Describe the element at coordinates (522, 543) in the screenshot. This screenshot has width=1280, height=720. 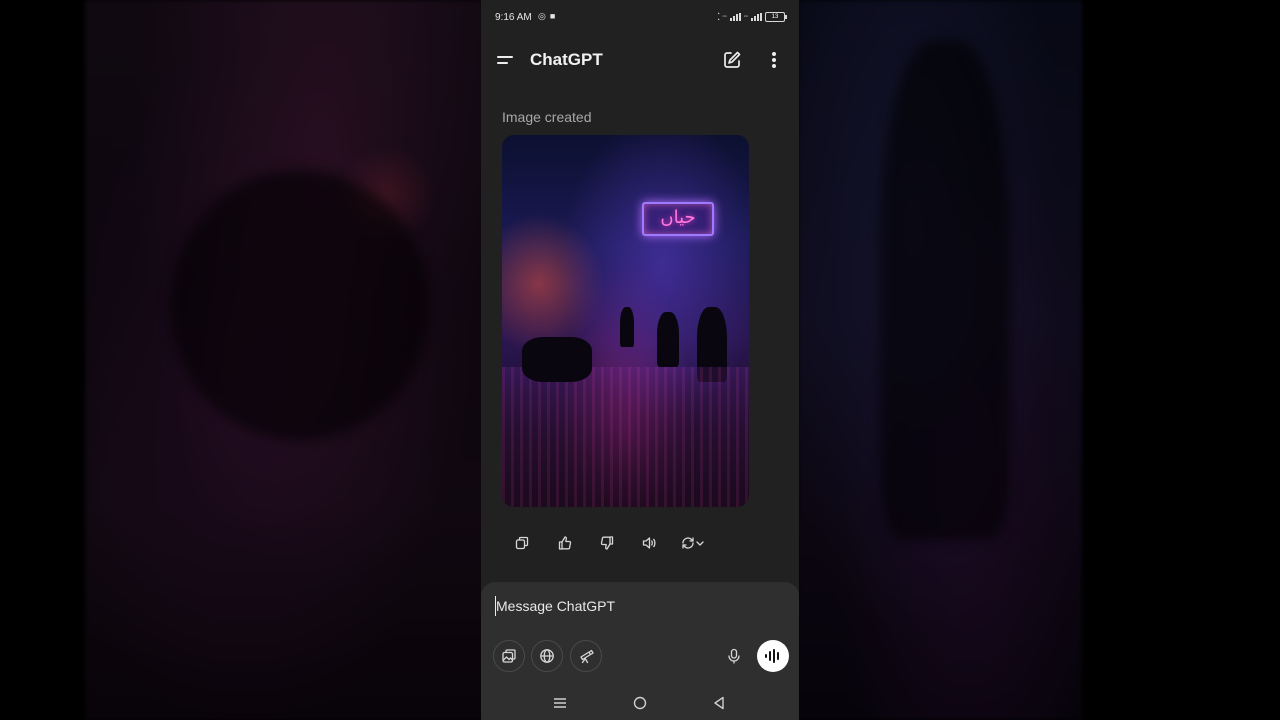
I see `copy-icon` at that location.